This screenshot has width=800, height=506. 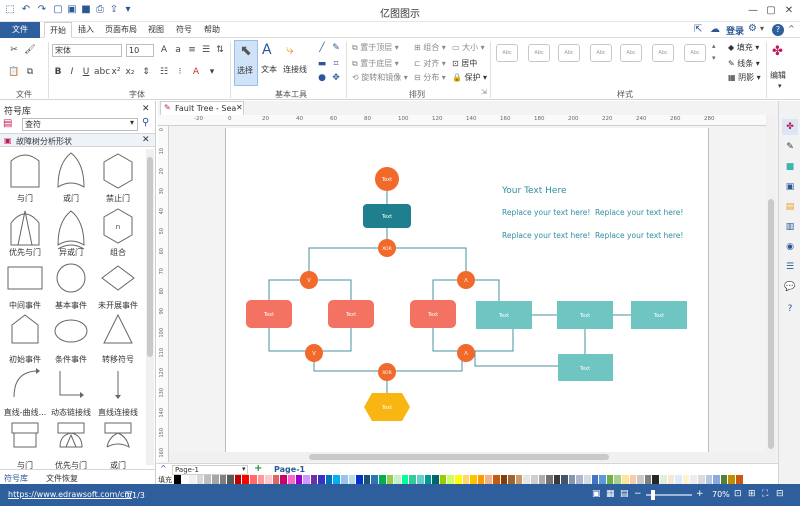 I want to click on share-icon: ⇱, so click(x=698, y=29).